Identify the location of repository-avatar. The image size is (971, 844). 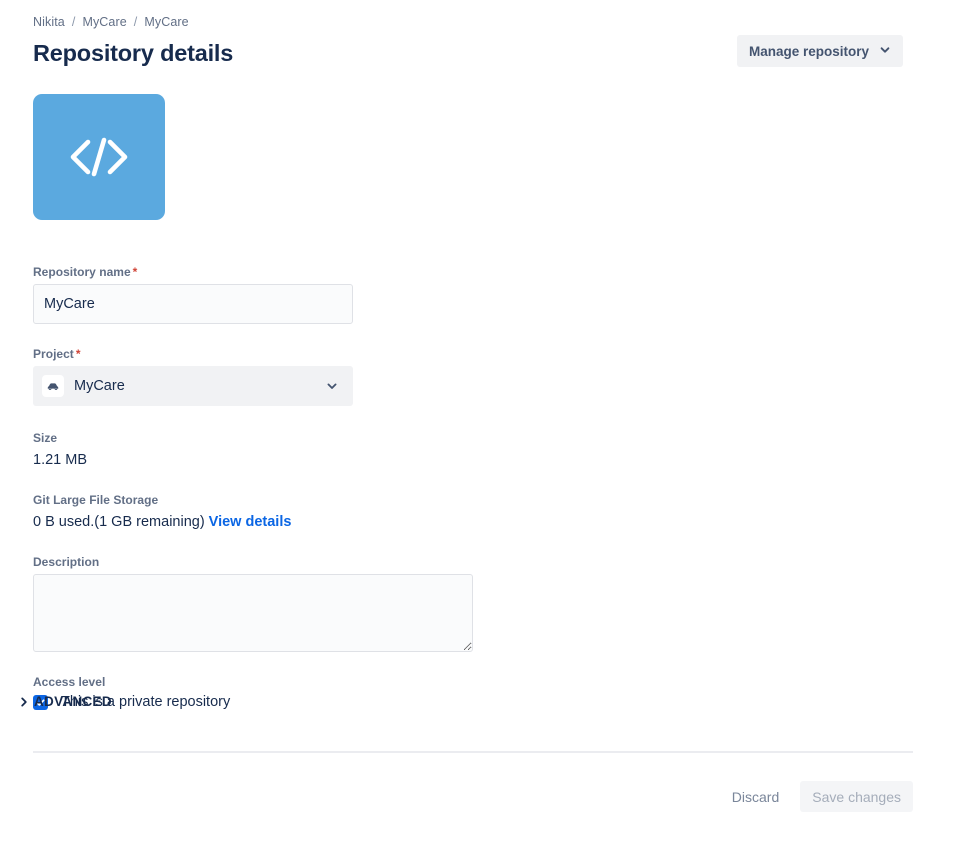
(99, 157).